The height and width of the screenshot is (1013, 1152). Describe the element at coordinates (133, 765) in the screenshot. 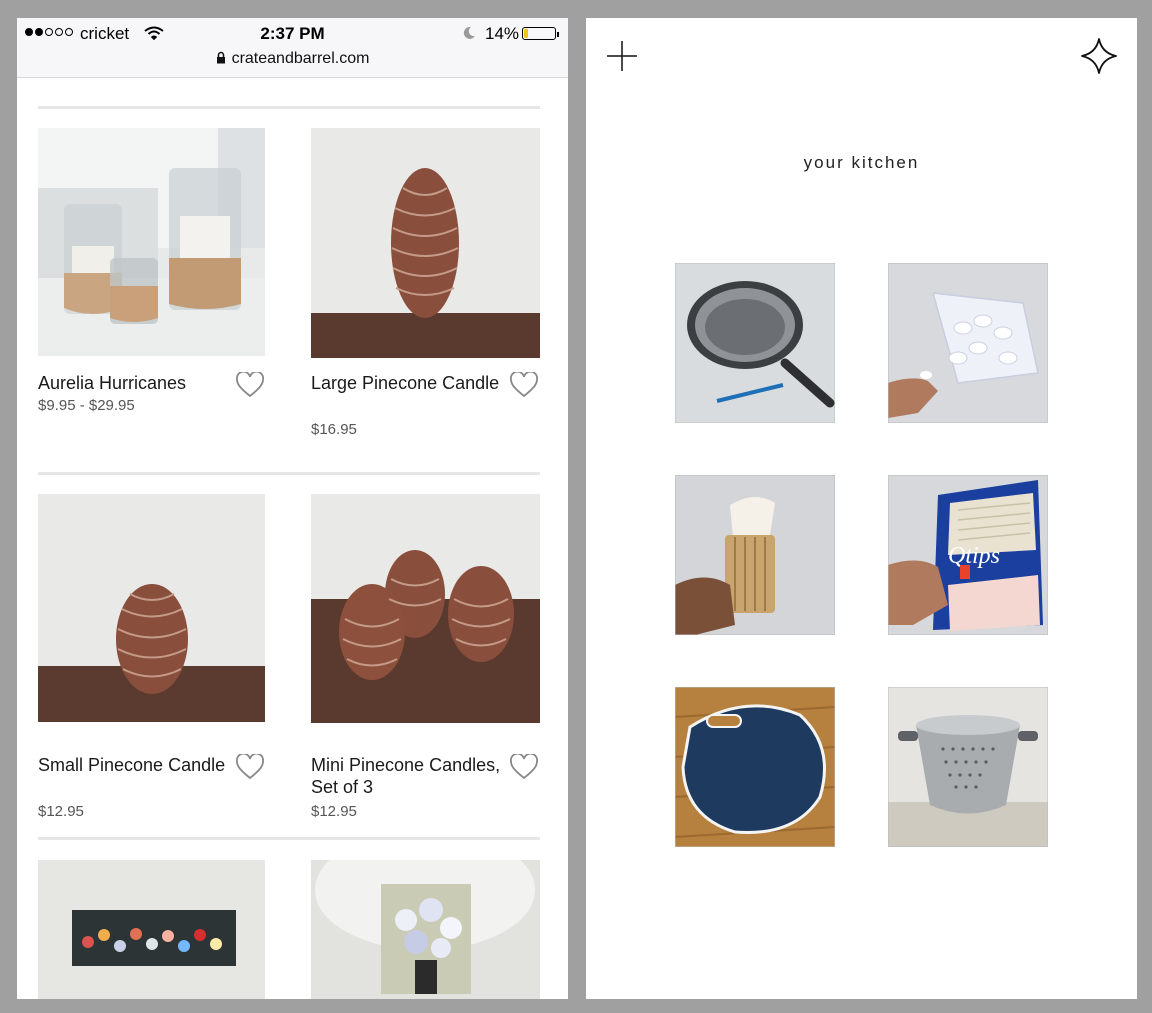

I see `product-name: Small Pinecone Candle` at that location.